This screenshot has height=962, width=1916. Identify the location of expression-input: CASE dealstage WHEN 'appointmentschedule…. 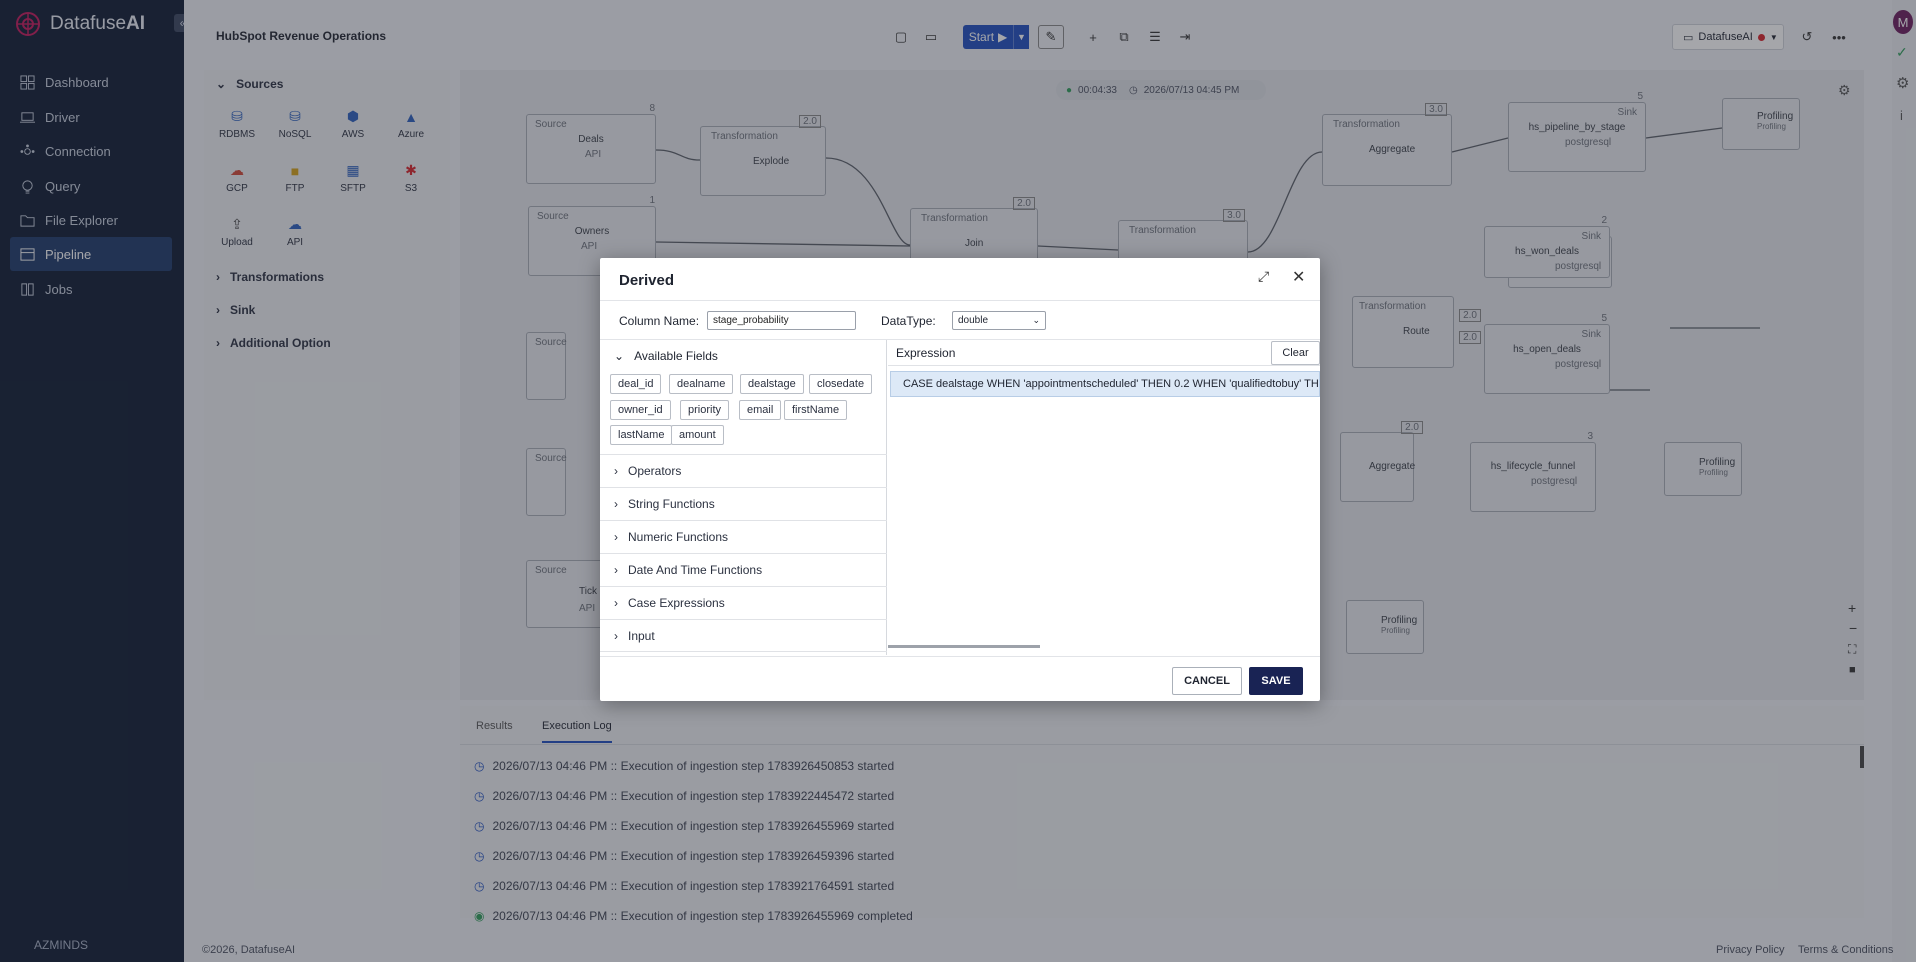
(1105, 384).